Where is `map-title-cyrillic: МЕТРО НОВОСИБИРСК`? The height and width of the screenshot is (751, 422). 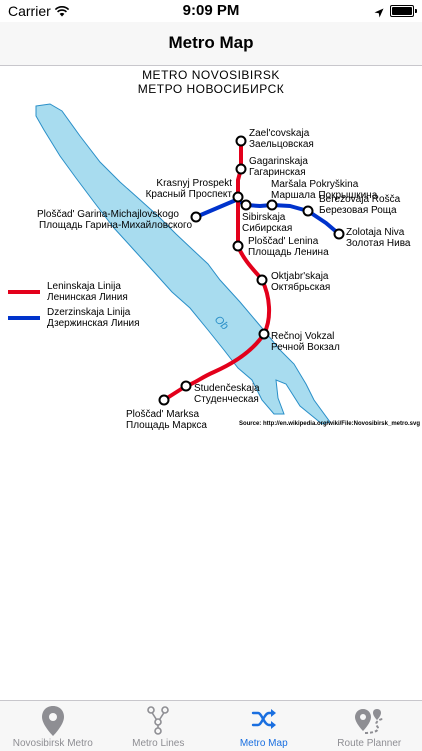 map-title-cyrillic: МЕТРО НОВОСИБИРСК is located at coordinates (211, 89).